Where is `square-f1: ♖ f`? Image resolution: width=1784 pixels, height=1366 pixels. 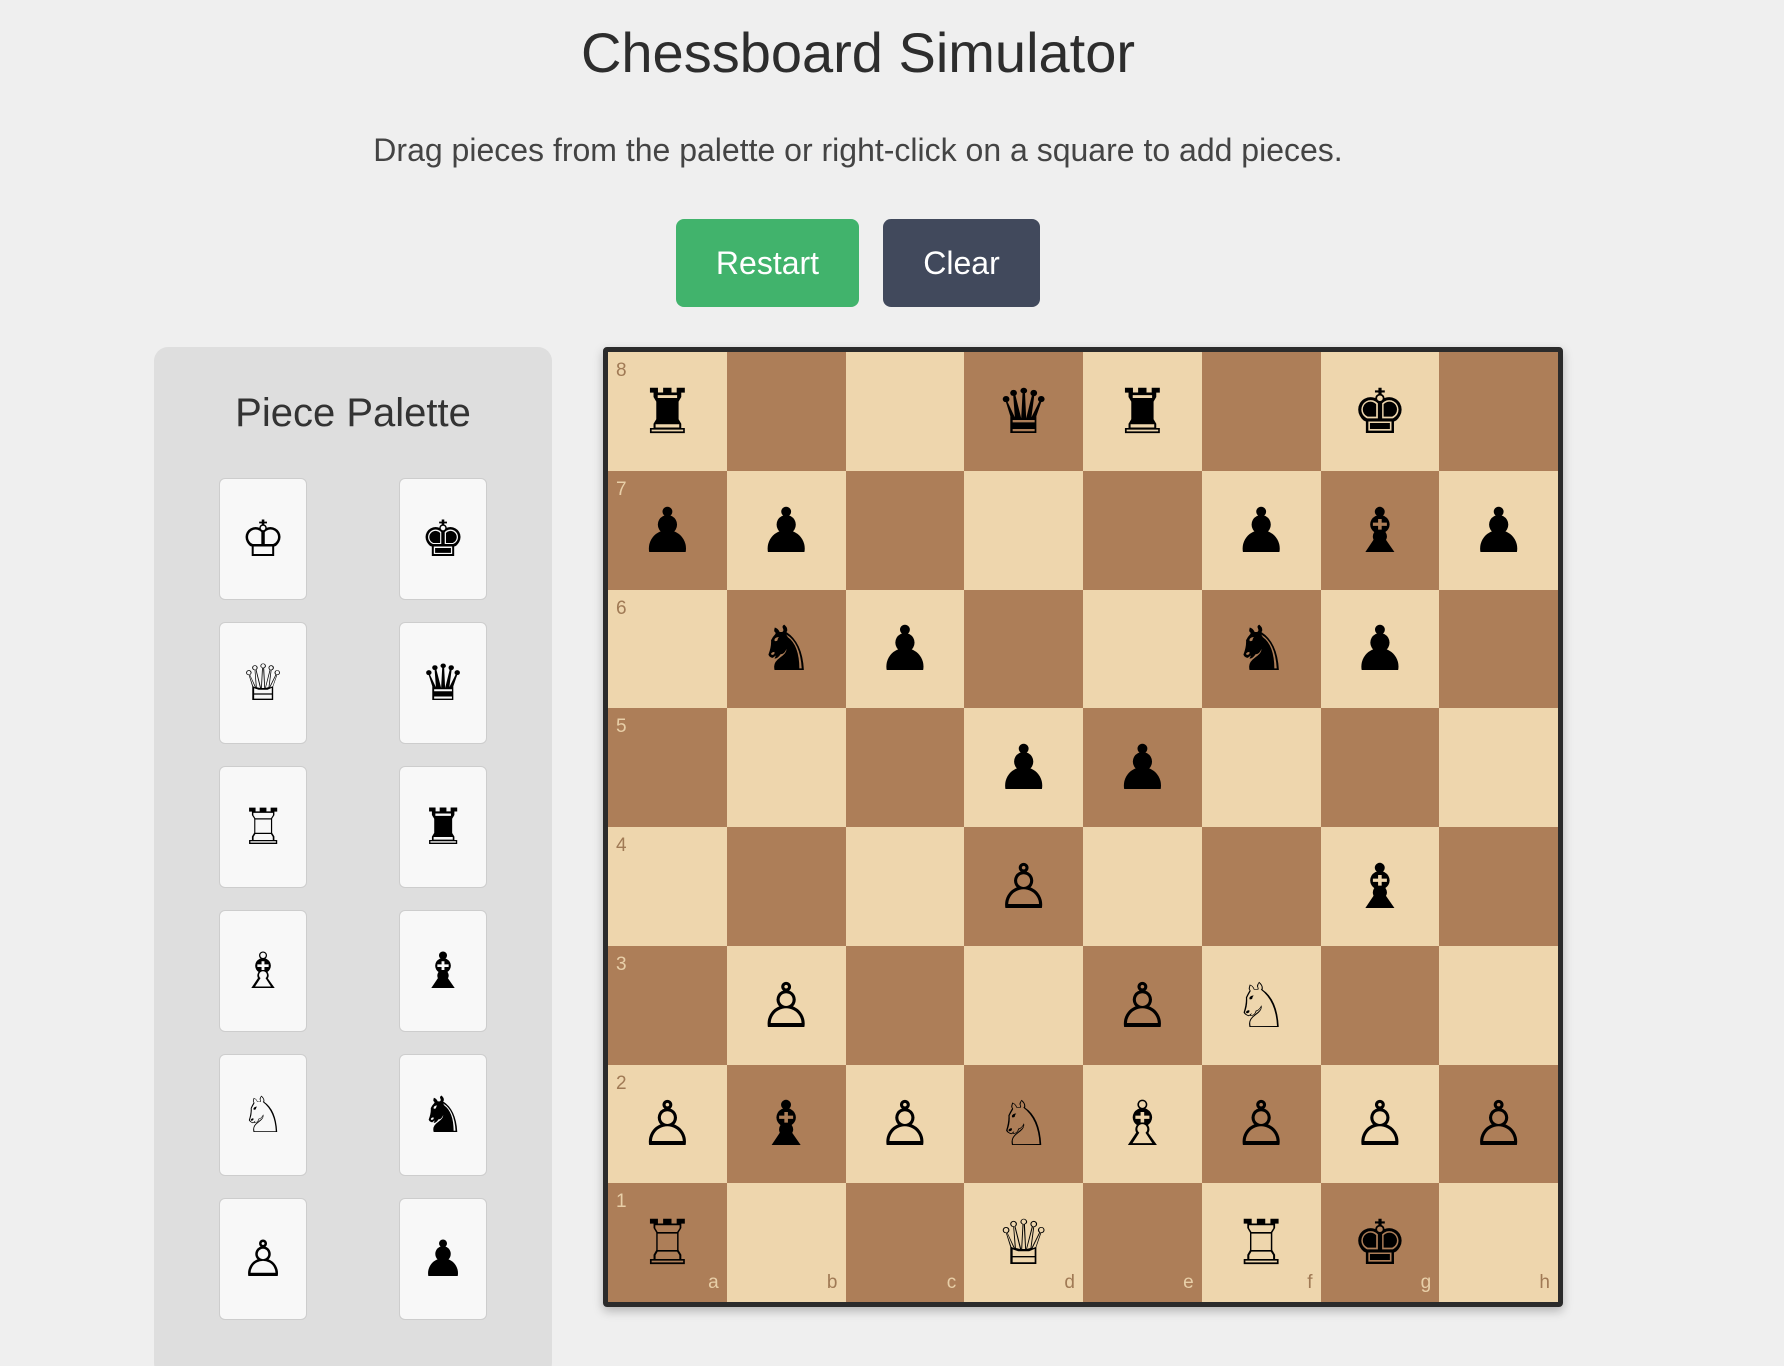
square-f1: ♖ f is located at coordinates (1261, 1242).